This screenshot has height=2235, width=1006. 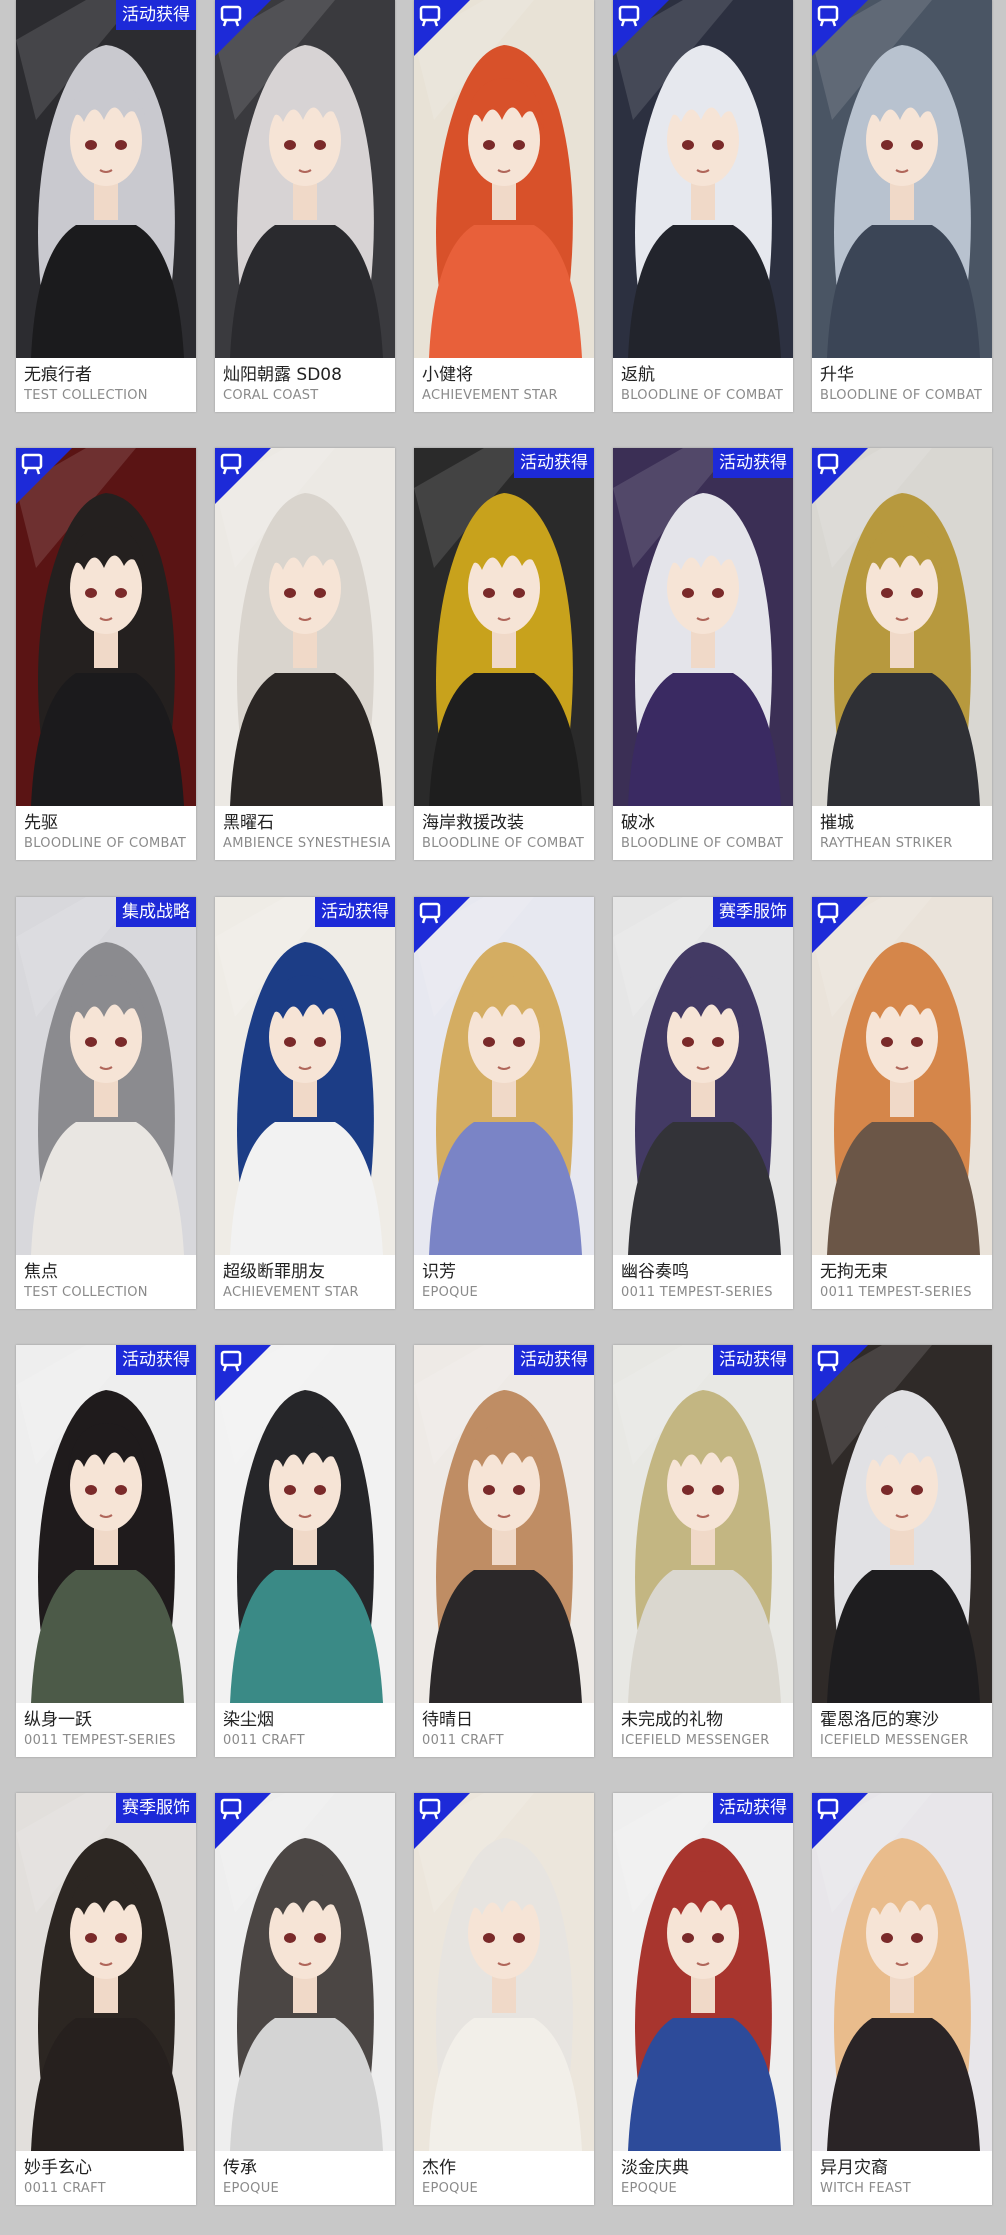 I want to click on skin-name: 异月灾裔, so click(x=854, y=2168).